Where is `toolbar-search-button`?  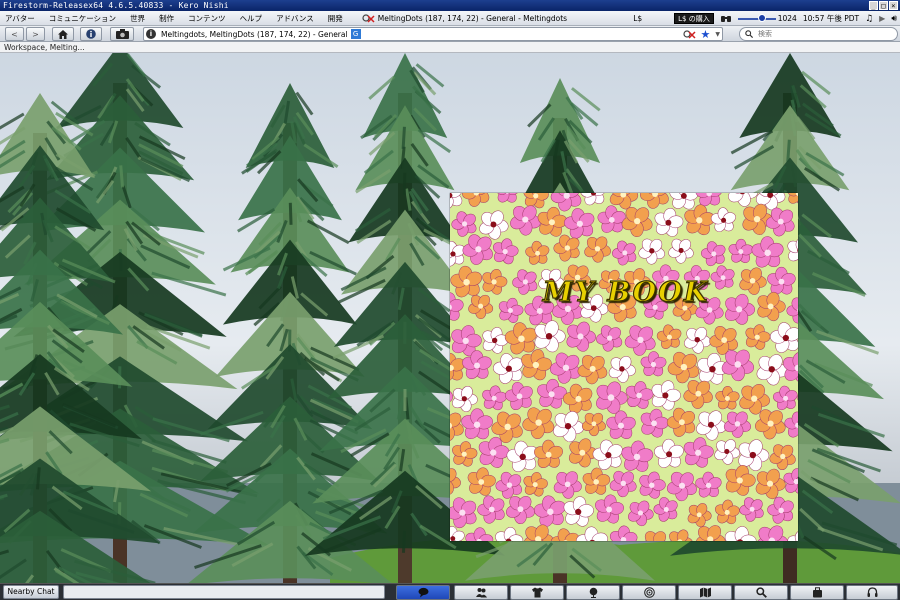 toolbar-search-button is located at coordinates (761, 592).